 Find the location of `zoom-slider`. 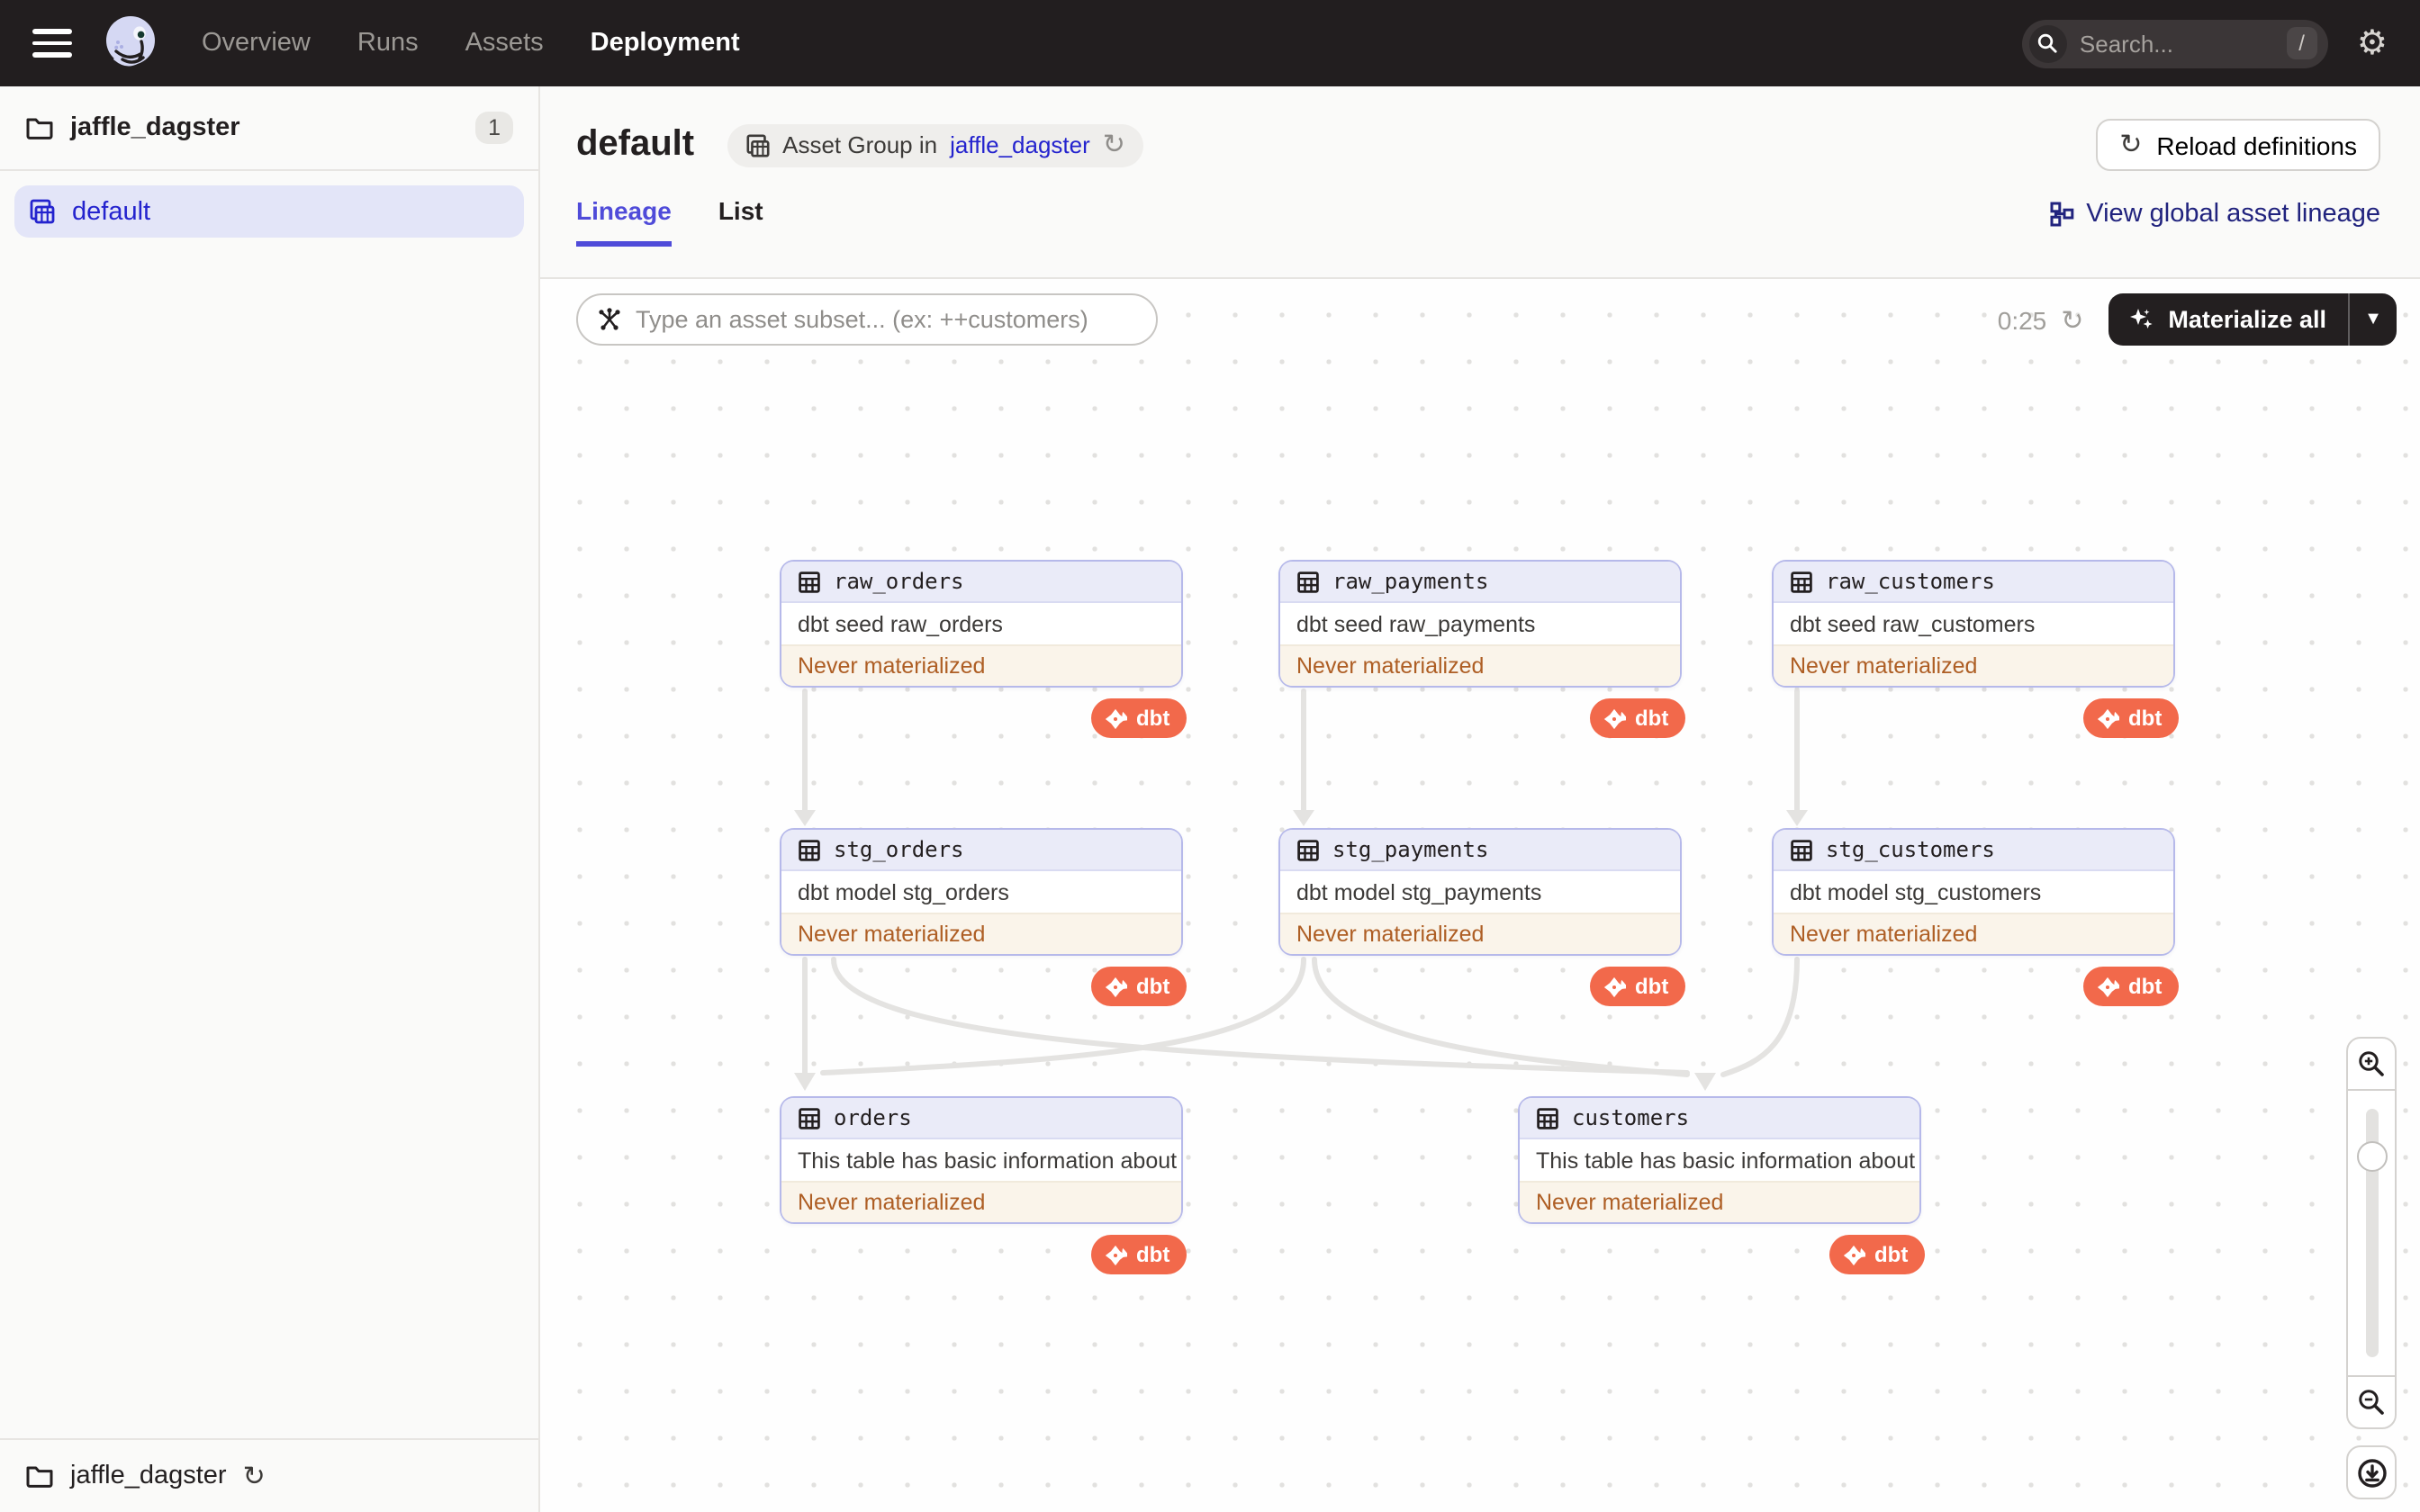

zoom-slider is located at coordinates (2371, 1233).